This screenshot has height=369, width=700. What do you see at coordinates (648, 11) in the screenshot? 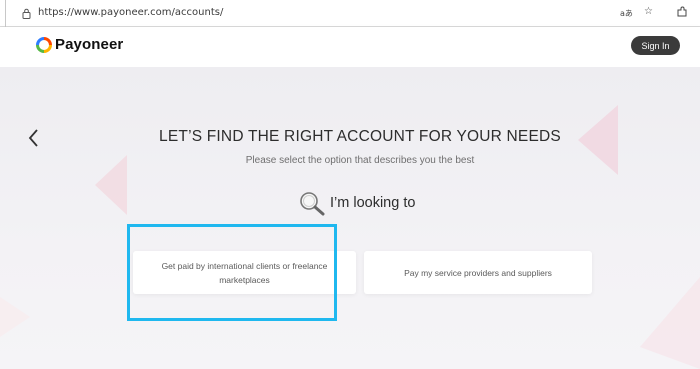
I see `favorites-icon: ☆` at bounding box center [648, 11].